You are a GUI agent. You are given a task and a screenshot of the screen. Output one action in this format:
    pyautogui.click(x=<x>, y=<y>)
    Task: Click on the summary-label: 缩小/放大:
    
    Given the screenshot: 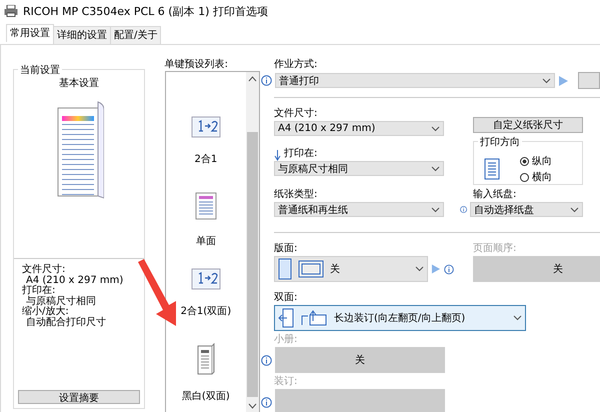 What is the action you would take?
    pyautogui.click(x=45, y=312)
    